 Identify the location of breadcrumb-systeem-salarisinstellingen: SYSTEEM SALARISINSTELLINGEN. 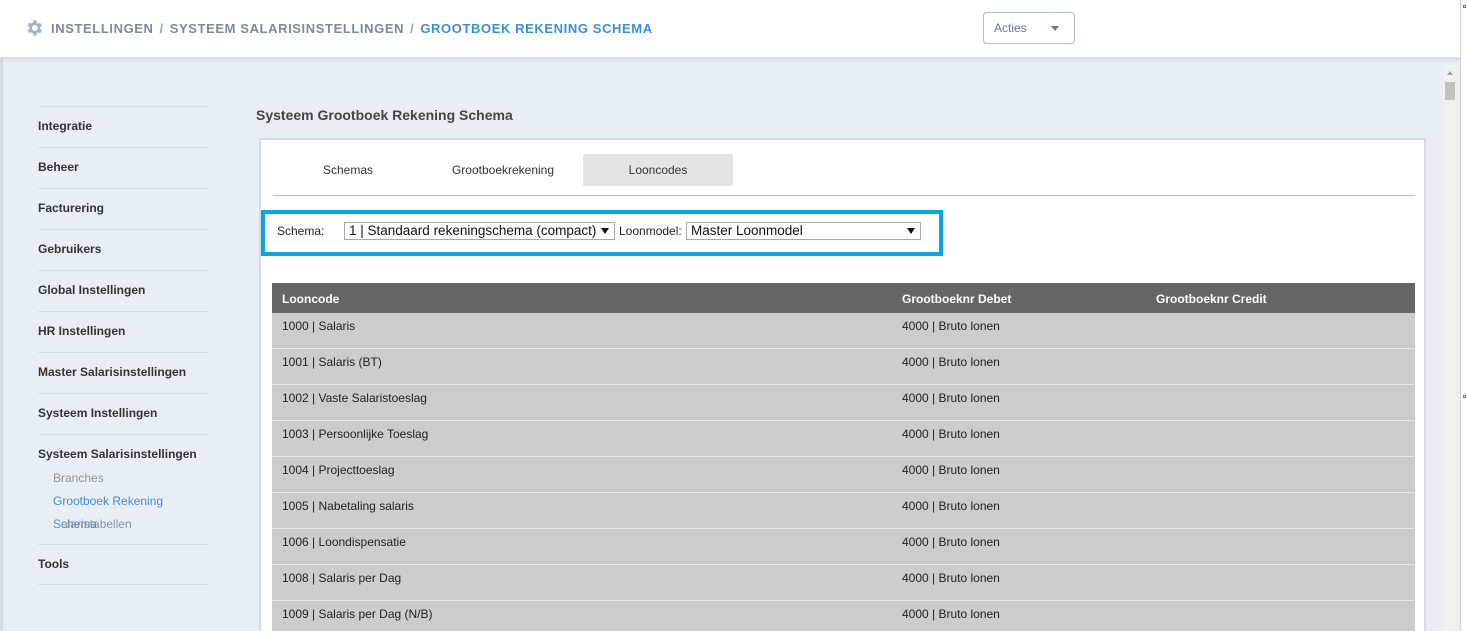
(287, 28).